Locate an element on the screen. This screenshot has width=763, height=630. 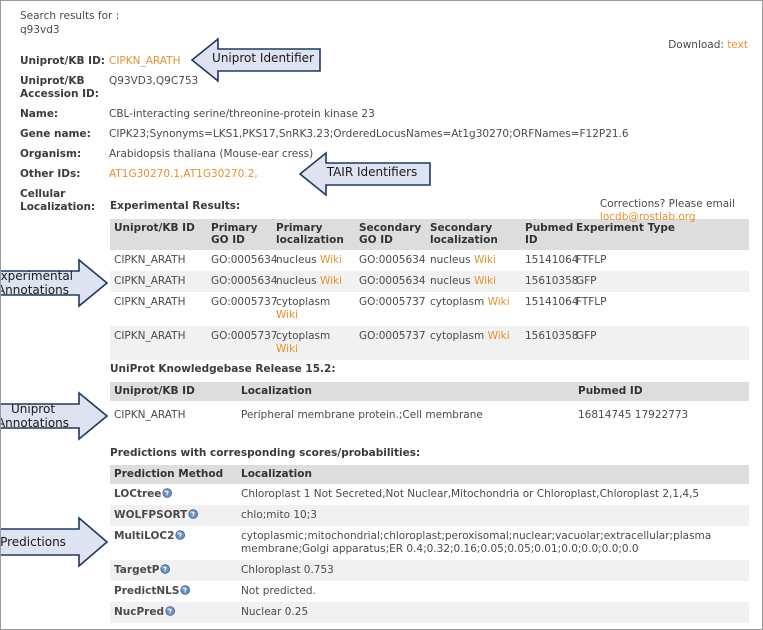
experimental-results-title: Experimental Results: is located at coordinates (200, 206).